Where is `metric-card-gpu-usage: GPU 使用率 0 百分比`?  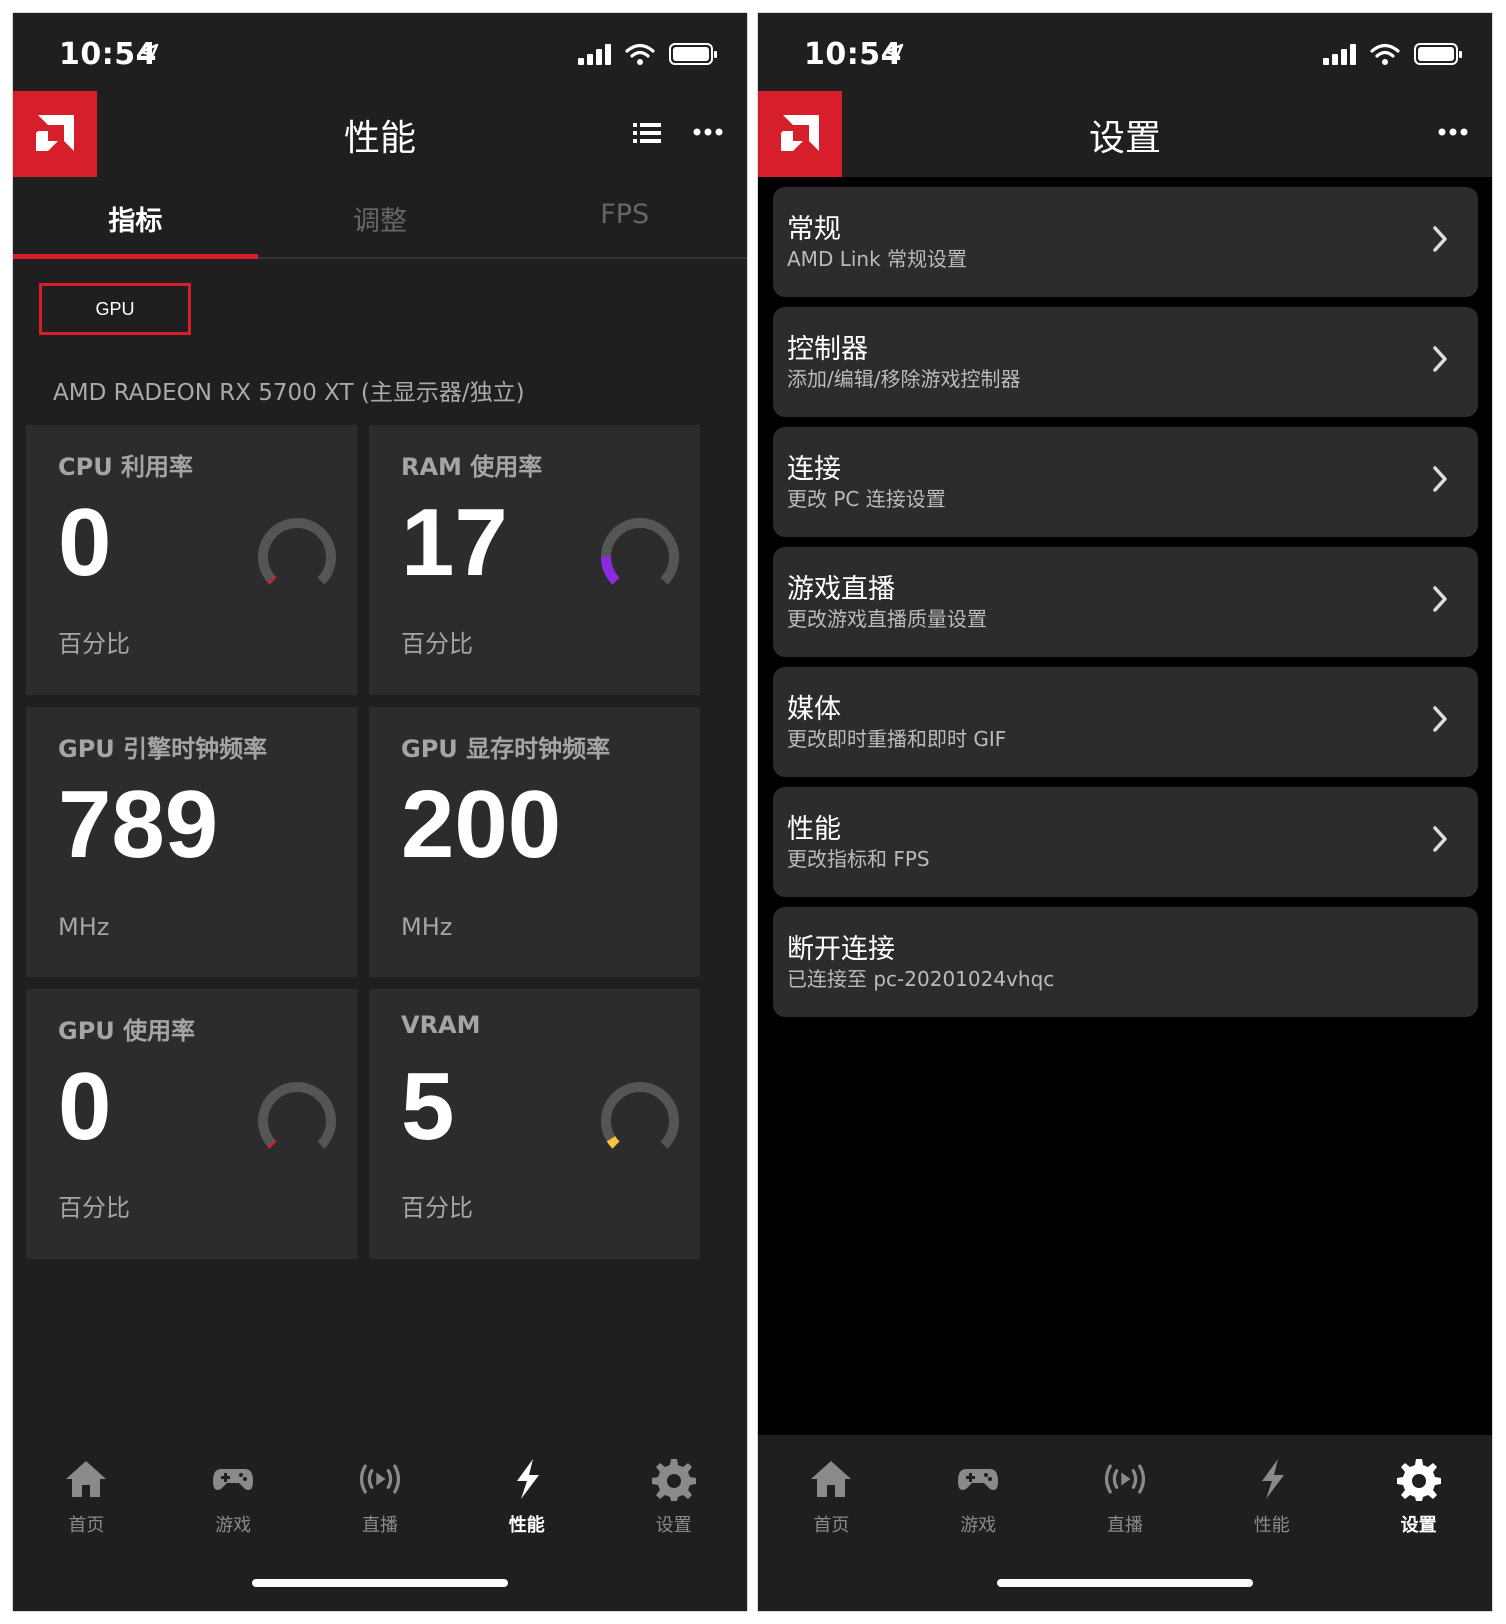 metric-card-gpu-usage: GPU 使用率 0 百分比 is located at coordinates (191, 1124).